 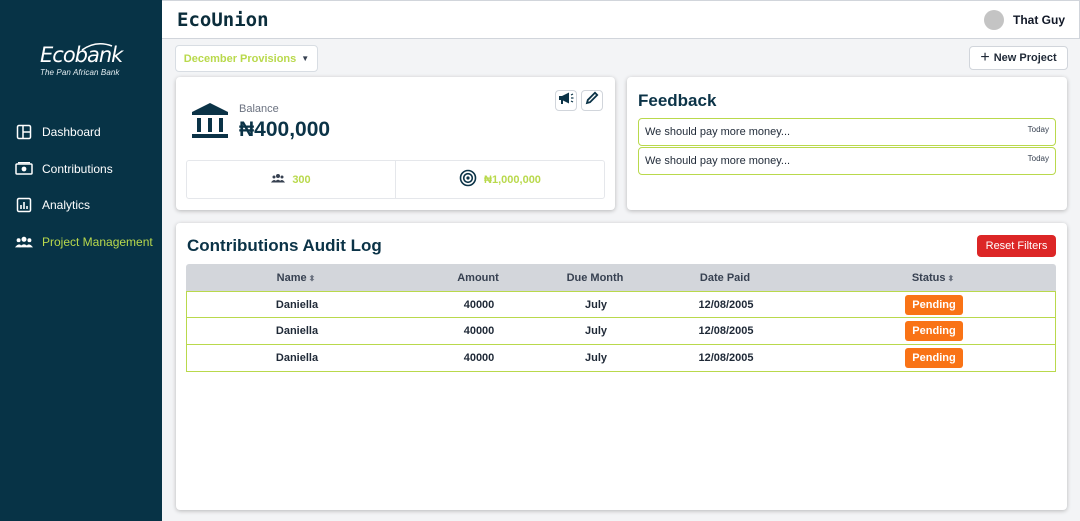 What do you see at coordinates (291, 179) in the screenshot?
I see `members-stat: 300` at bounding box center [291, 179].